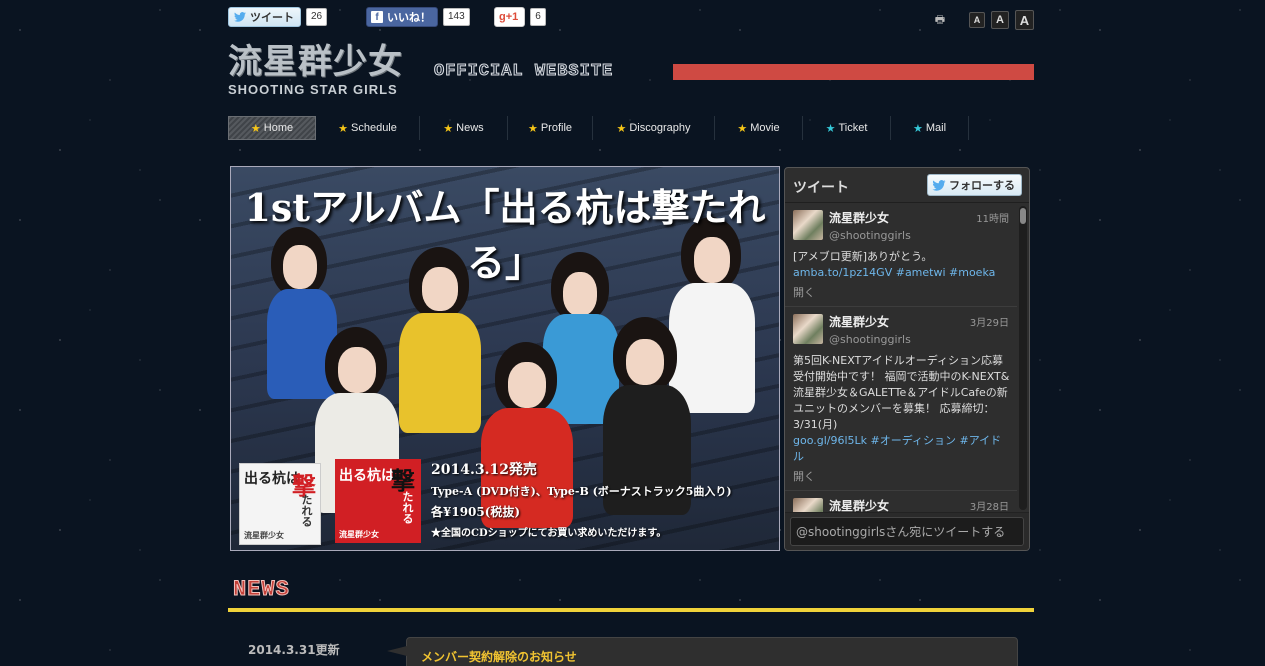 The width and height of the screenshot is (1265, 666). Describe the element at coordinates (631, 610) in the screenshot. I see `news-divider` at that location.